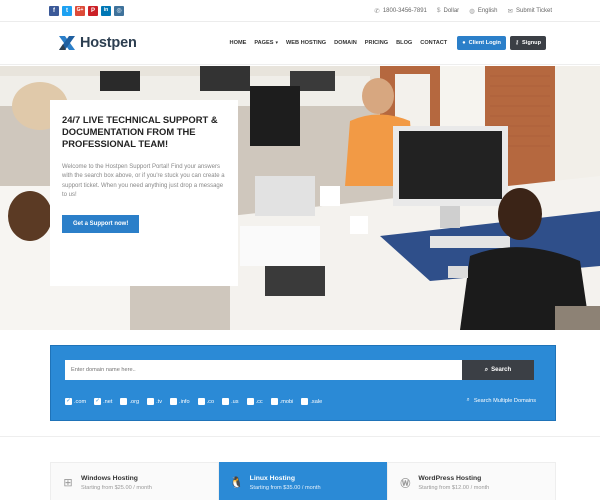 The width and height of the screenshot is (600, 500). What do you see at coordinates (272, 478) in the screenshot?
I see `tab-title: Linux Hosting` at bounding box center [272, 478].